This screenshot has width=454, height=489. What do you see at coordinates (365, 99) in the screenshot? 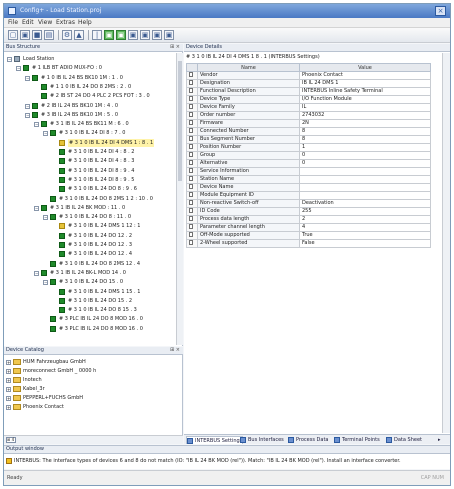
I see `property-value: I/O Function Module` at bounding box center [365, 99].